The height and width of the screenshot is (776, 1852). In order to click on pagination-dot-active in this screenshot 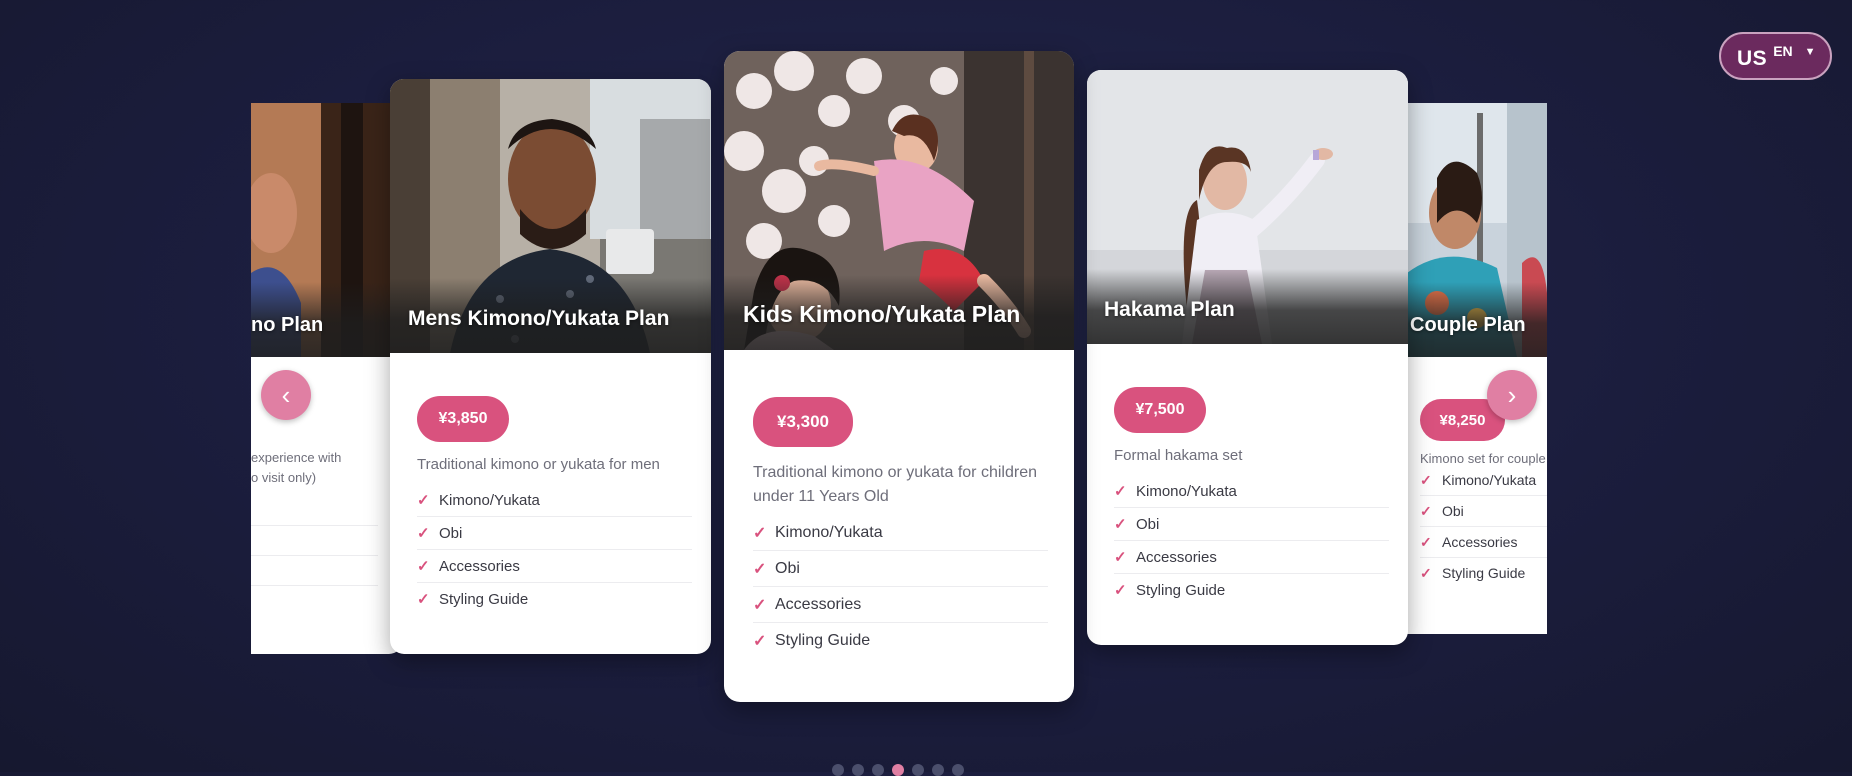, I will do `click(898, 770)`.